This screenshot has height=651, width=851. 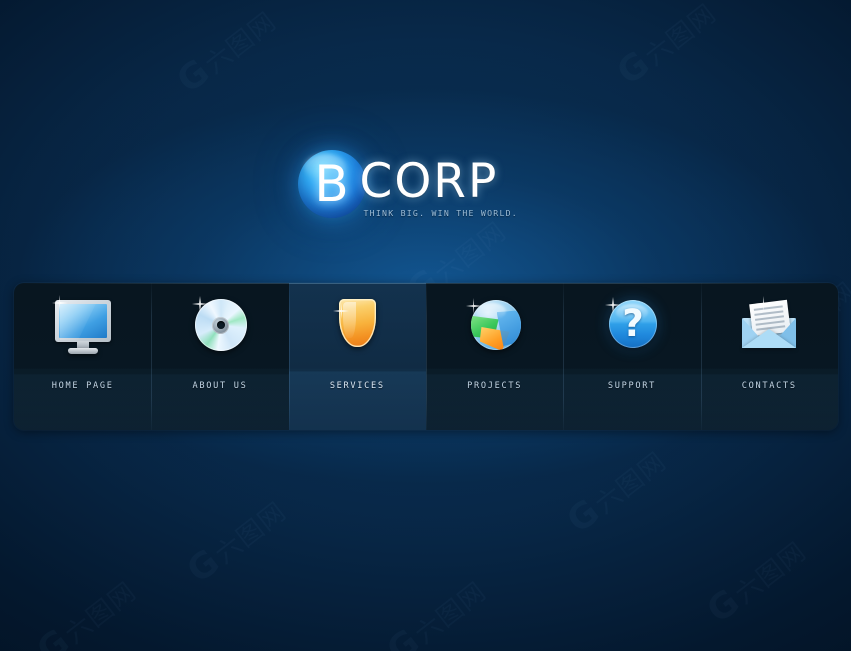 What do you see at coordinates (429, 181) in the screenshot?
I see `logo-wordmark: CORP` at bounding box center [429, 181].